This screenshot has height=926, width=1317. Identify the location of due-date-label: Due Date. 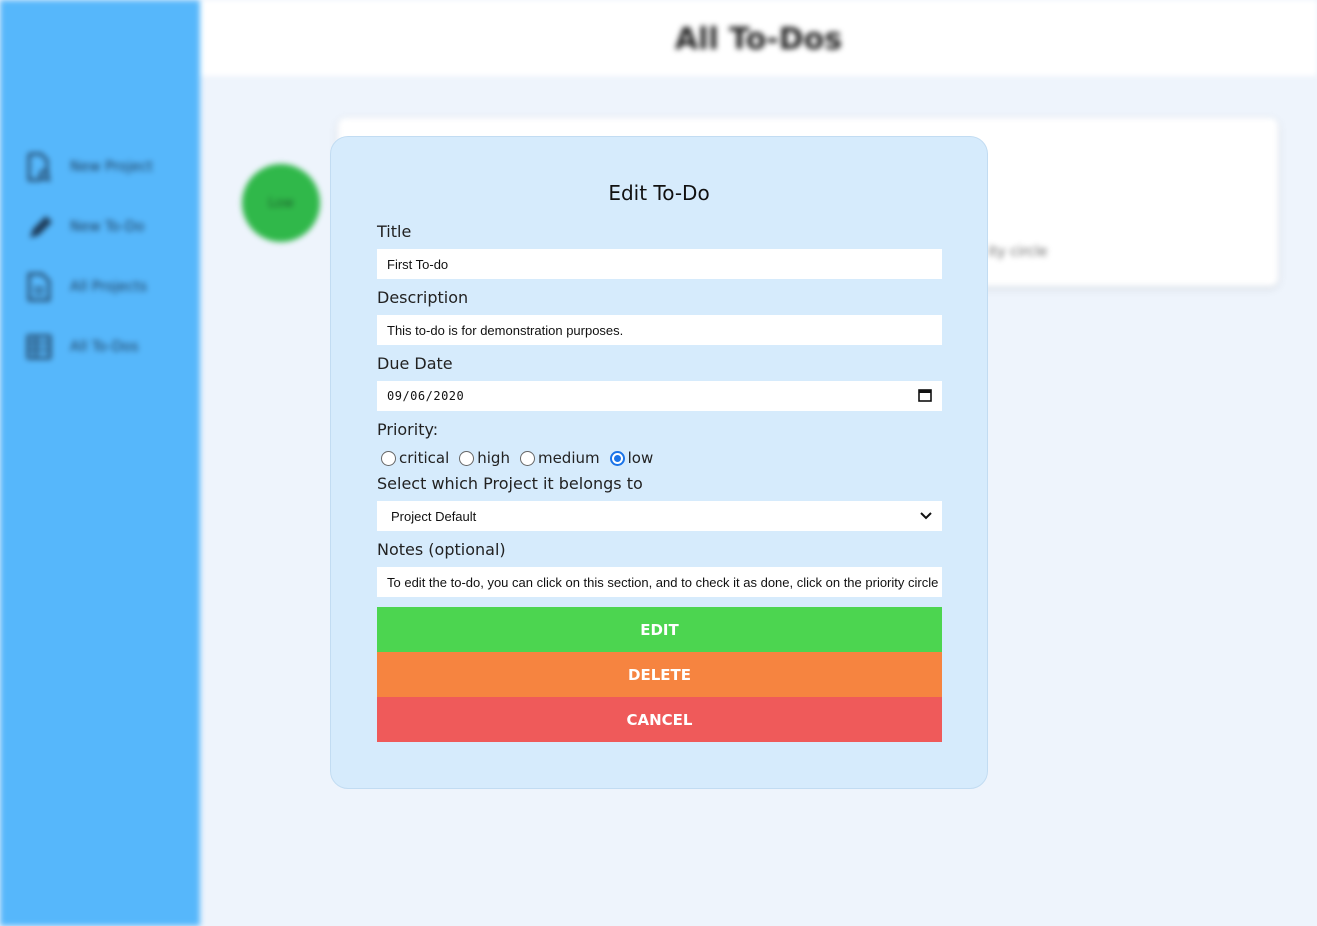
(415, 363).